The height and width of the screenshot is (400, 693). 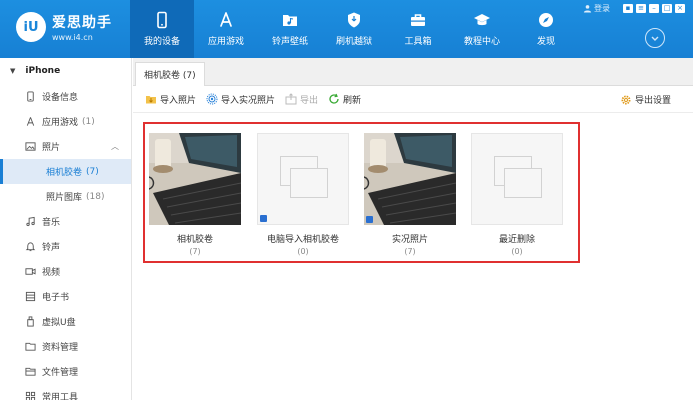 I want to click on gear-icon, so click(x=626, y=100).